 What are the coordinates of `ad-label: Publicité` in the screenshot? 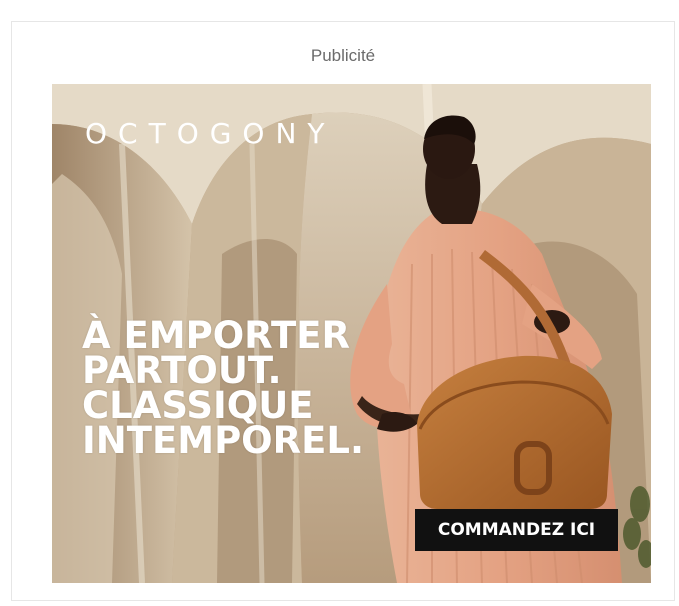 It's located at (343, 55).